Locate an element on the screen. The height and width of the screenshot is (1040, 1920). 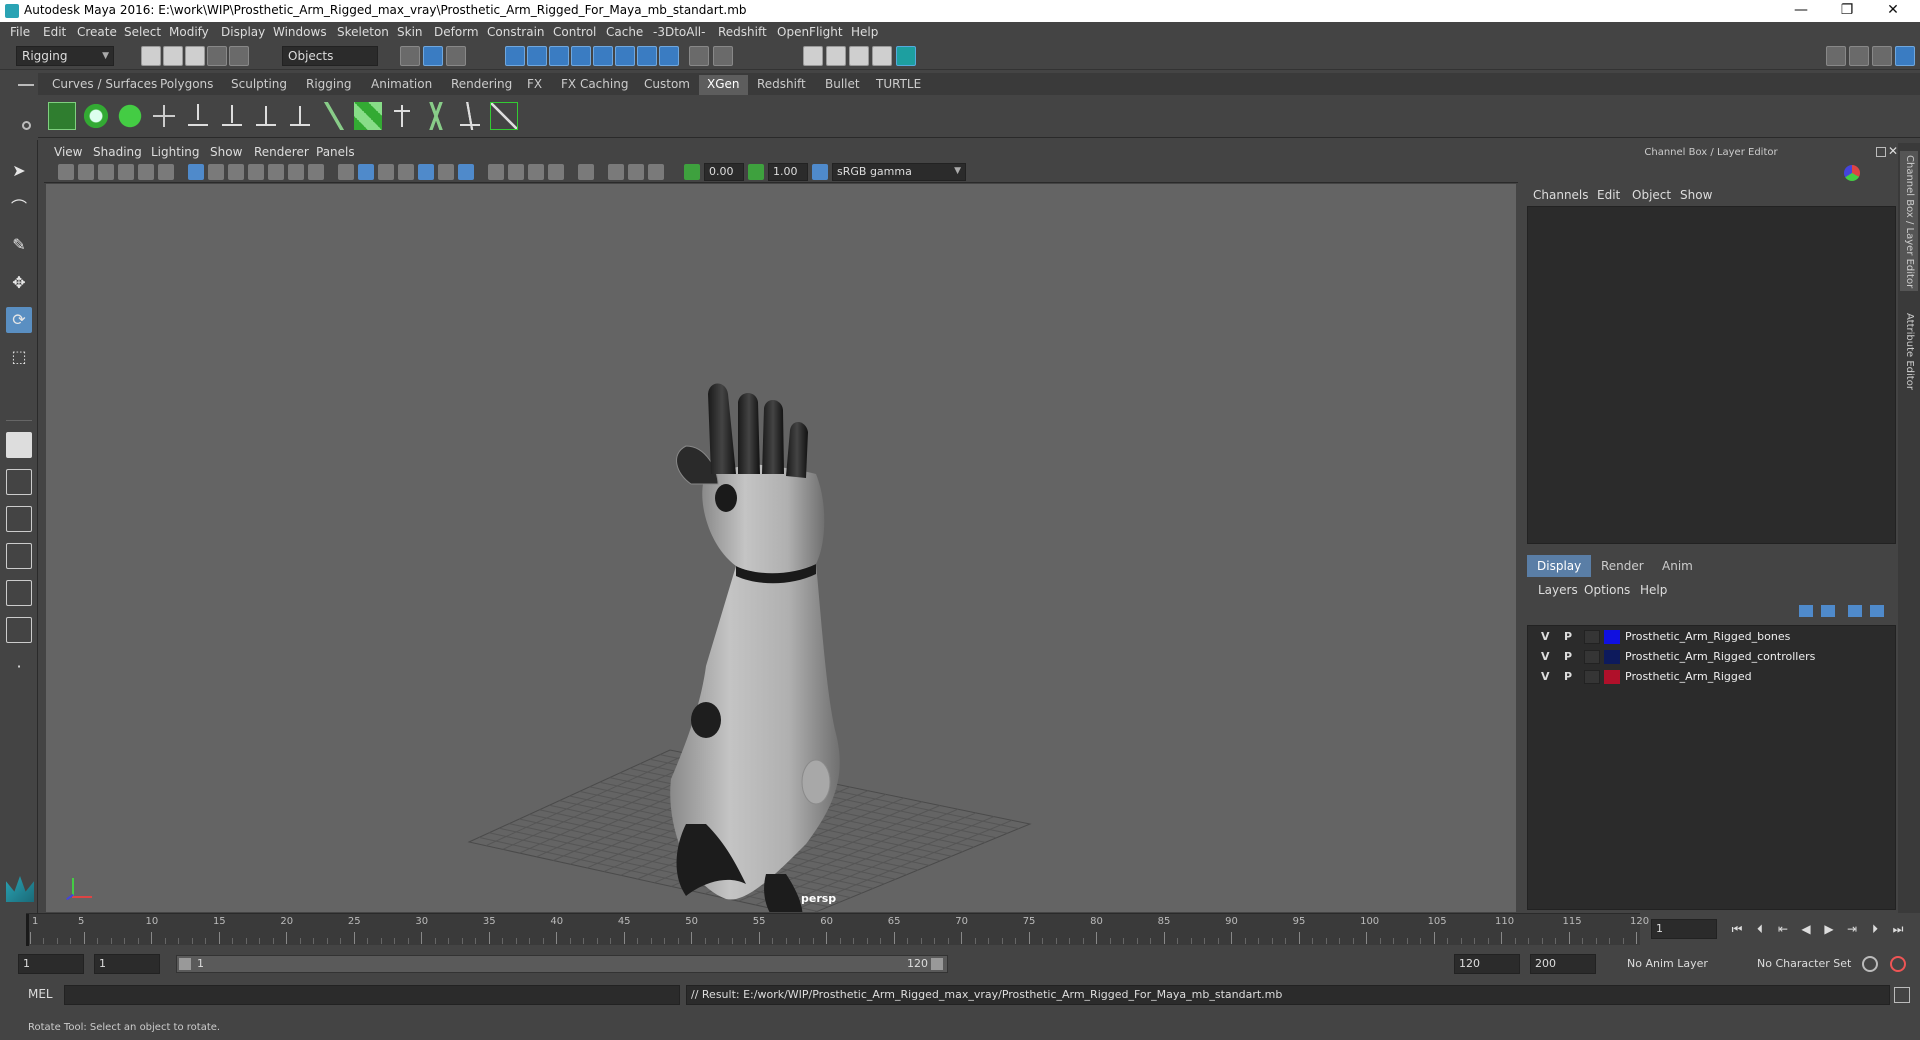
shelf-tab-fx-caching: FX Caching is located at coordinates (594, 85).